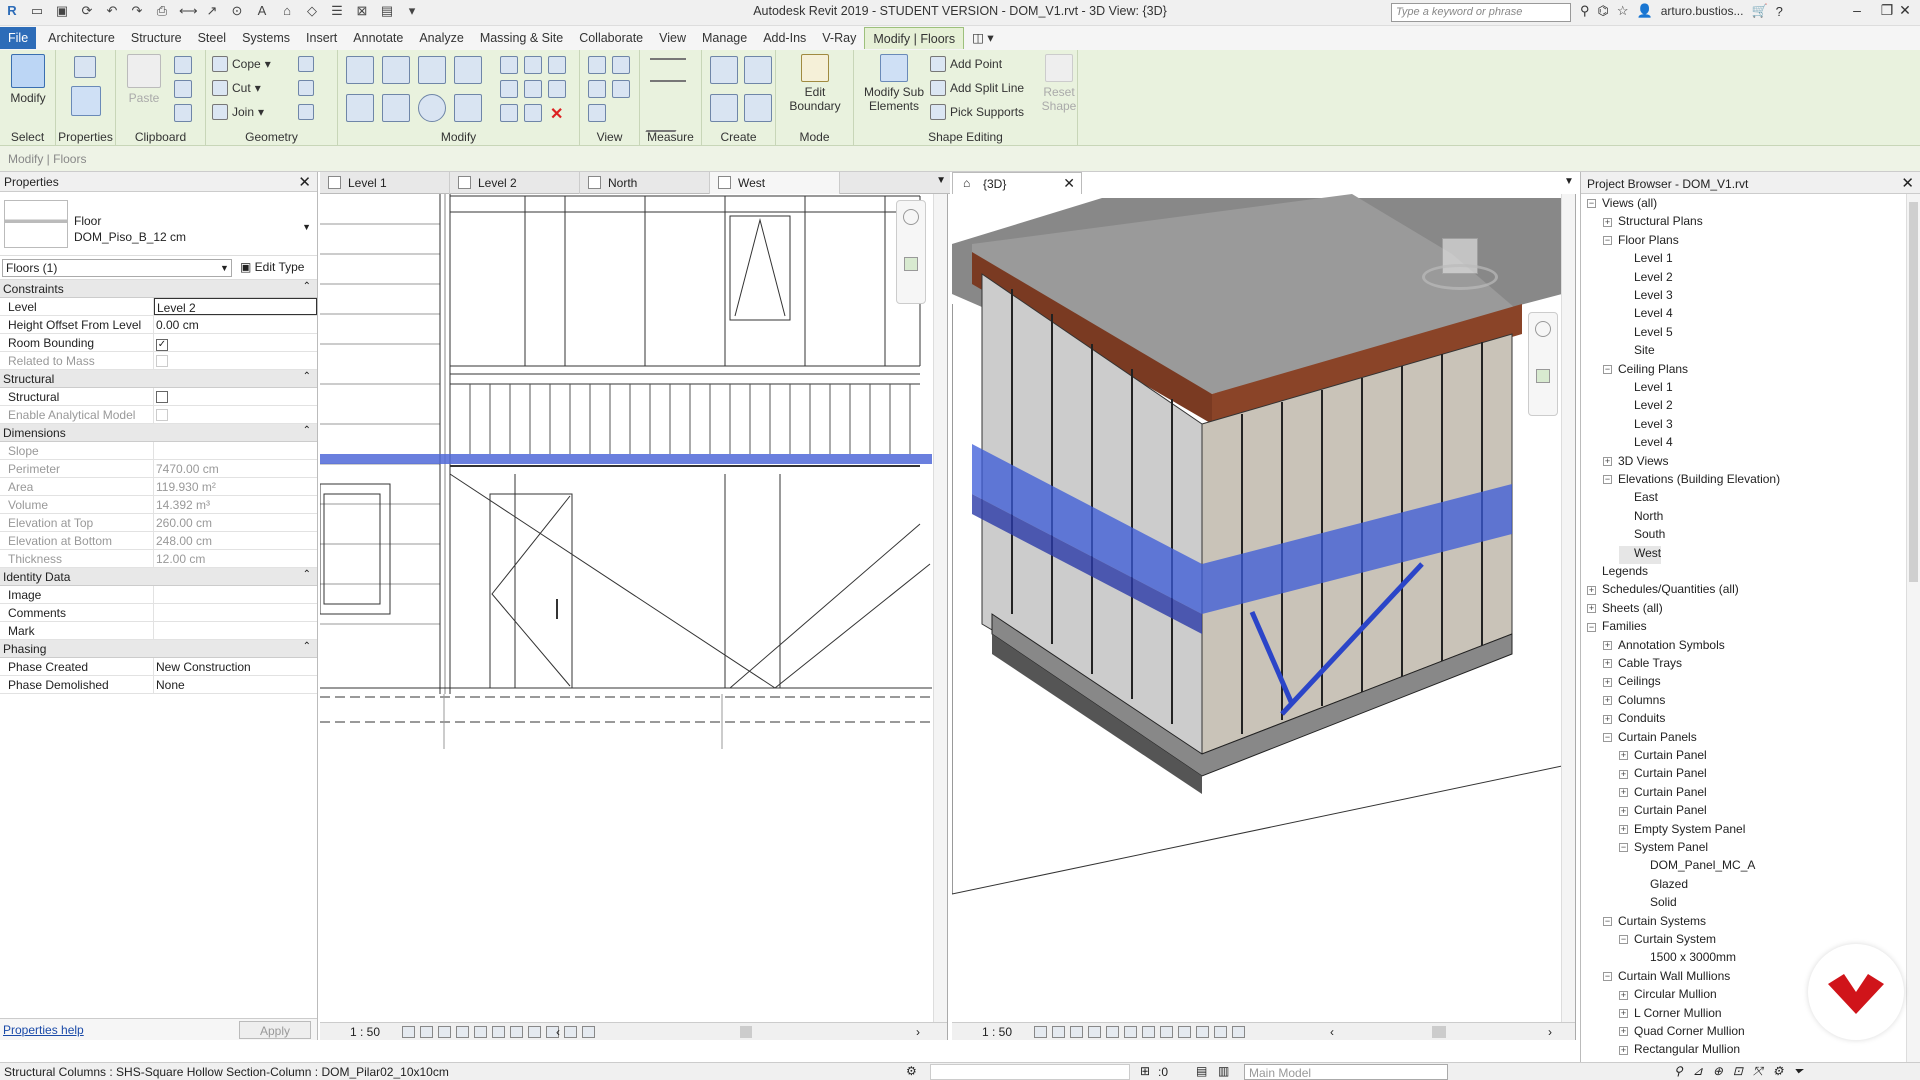  Describe the element at coordinates (441, 38) in the screenshot. I see `tab-analyze: Analyze` at that location.